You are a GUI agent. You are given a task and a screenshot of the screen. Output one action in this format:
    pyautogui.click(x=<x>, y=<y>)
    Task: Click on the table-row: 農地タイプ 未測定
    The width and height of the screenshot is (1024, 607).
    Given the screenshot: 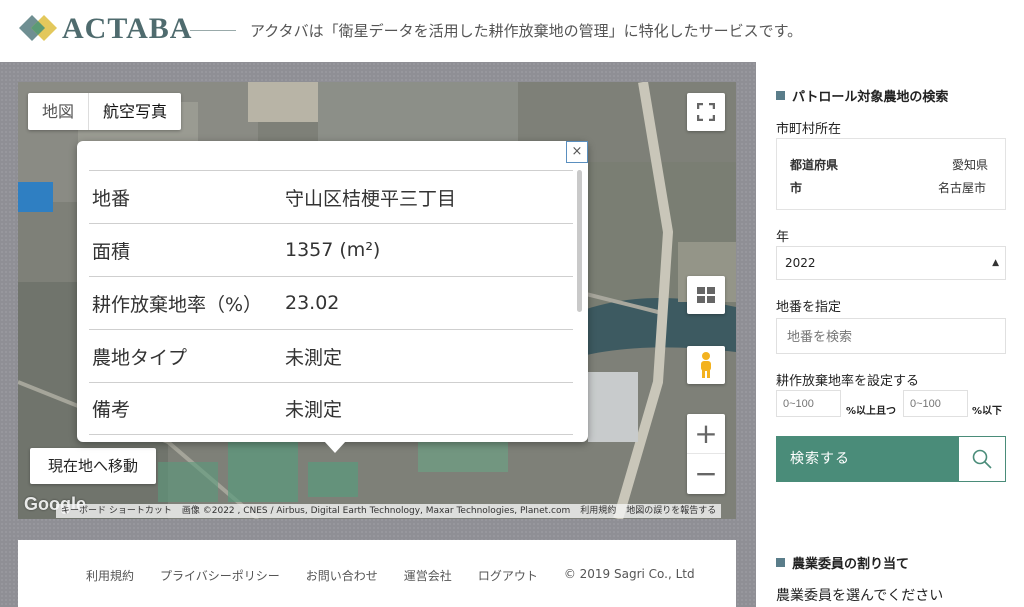 What is the action you would take?
    pyautogui.click(x=331, y=355)
    